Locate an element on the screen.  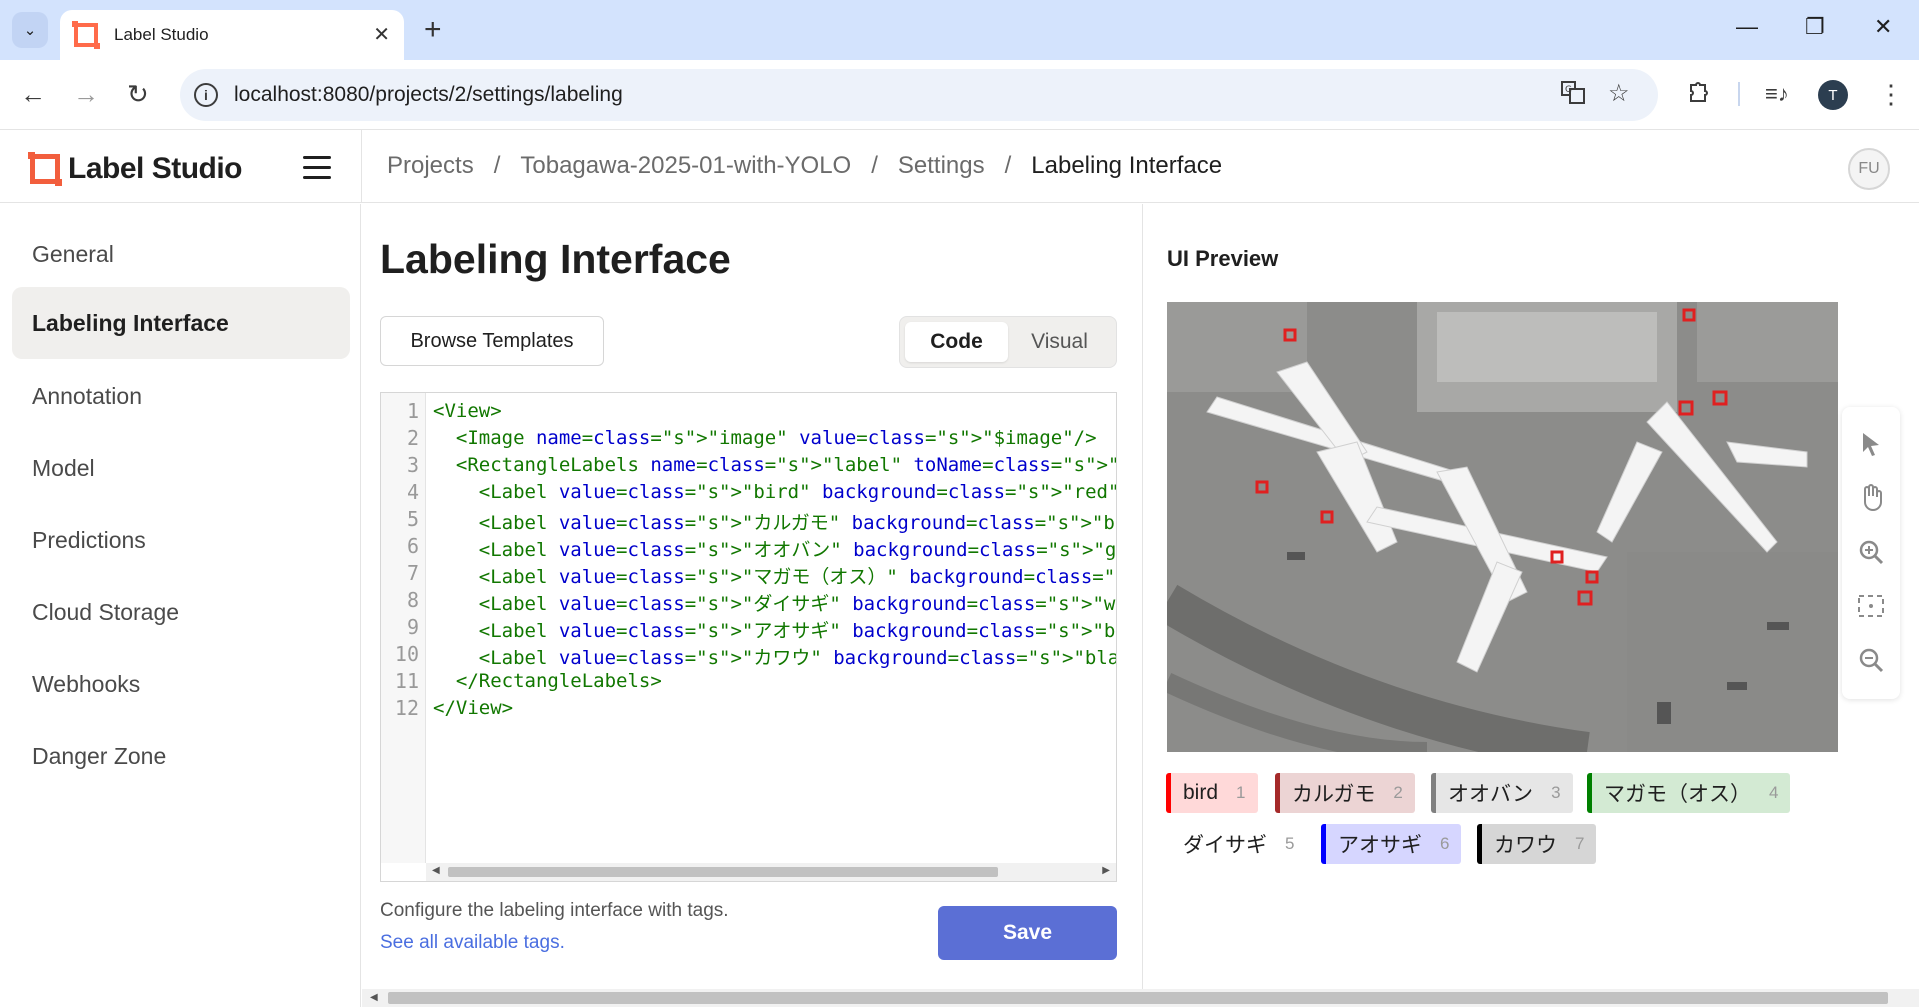
label-chip: カワウ 7 is located at coordinates (1537, 844).